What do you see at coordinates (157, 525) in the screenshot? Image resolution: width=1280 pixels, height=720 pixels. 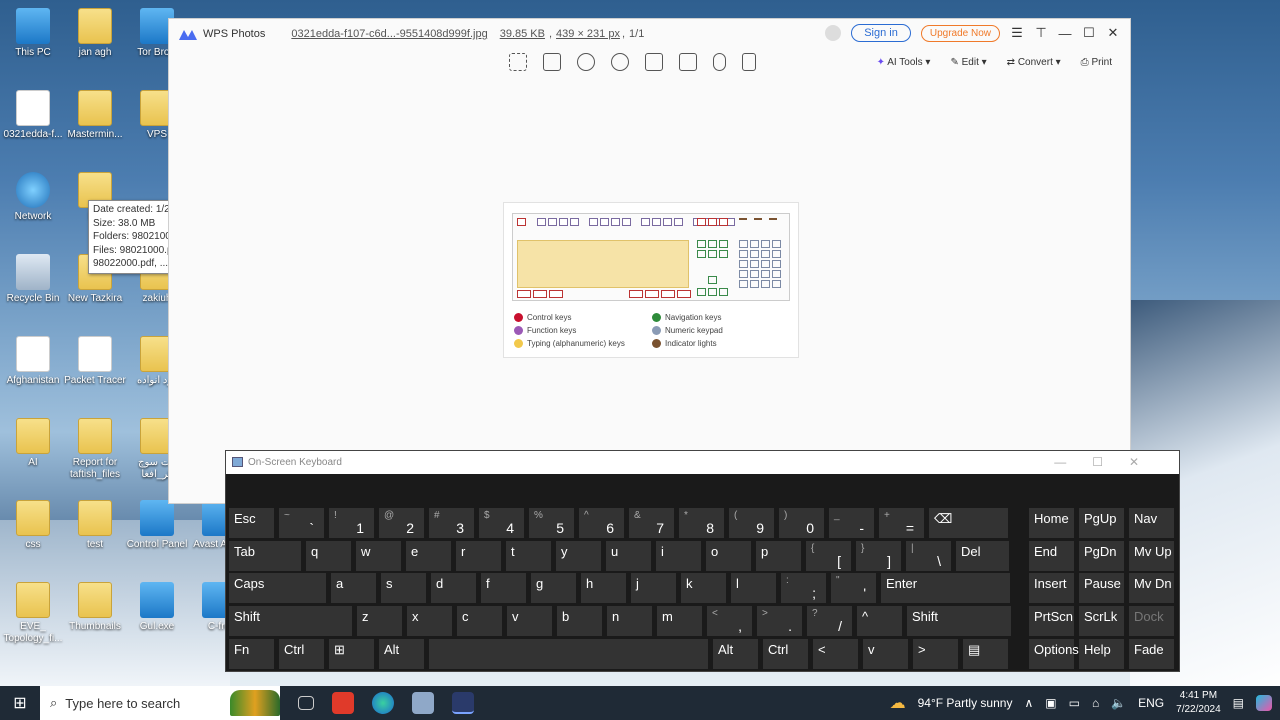 I see `desktop-icon: Control Panel` at bounding box center [157, 525].